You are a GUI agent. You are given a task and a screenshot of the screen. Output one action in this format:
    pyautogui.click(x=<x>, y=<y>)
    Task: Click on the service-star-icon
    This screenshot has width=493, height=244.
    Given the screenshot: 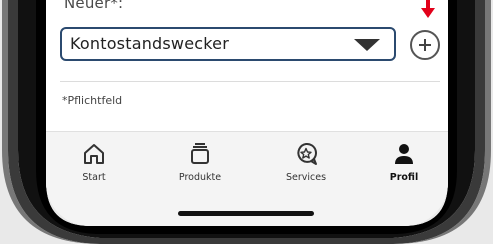 What is the action you would take?
    pyautogui.click(x=307, y=153)
    